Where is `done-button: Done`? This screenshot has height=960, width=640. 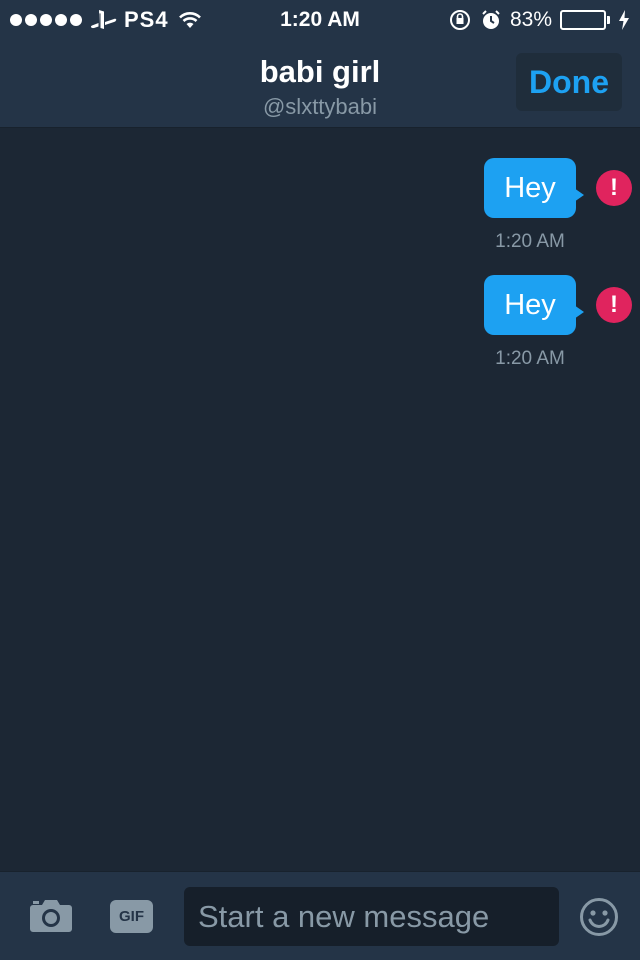 done-button: Done is located at coordinates (569, 82).